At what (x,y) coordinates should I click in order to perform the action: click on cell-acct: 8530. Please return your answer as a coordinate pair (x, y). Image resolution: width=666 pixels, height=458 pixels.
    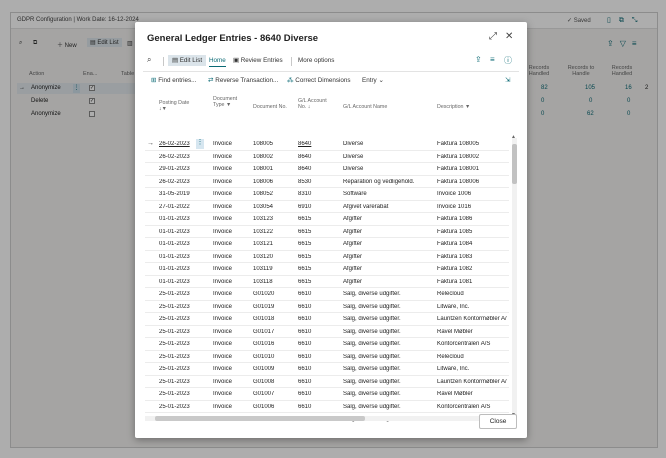
    Looking at the image, I should click on (318, 182).